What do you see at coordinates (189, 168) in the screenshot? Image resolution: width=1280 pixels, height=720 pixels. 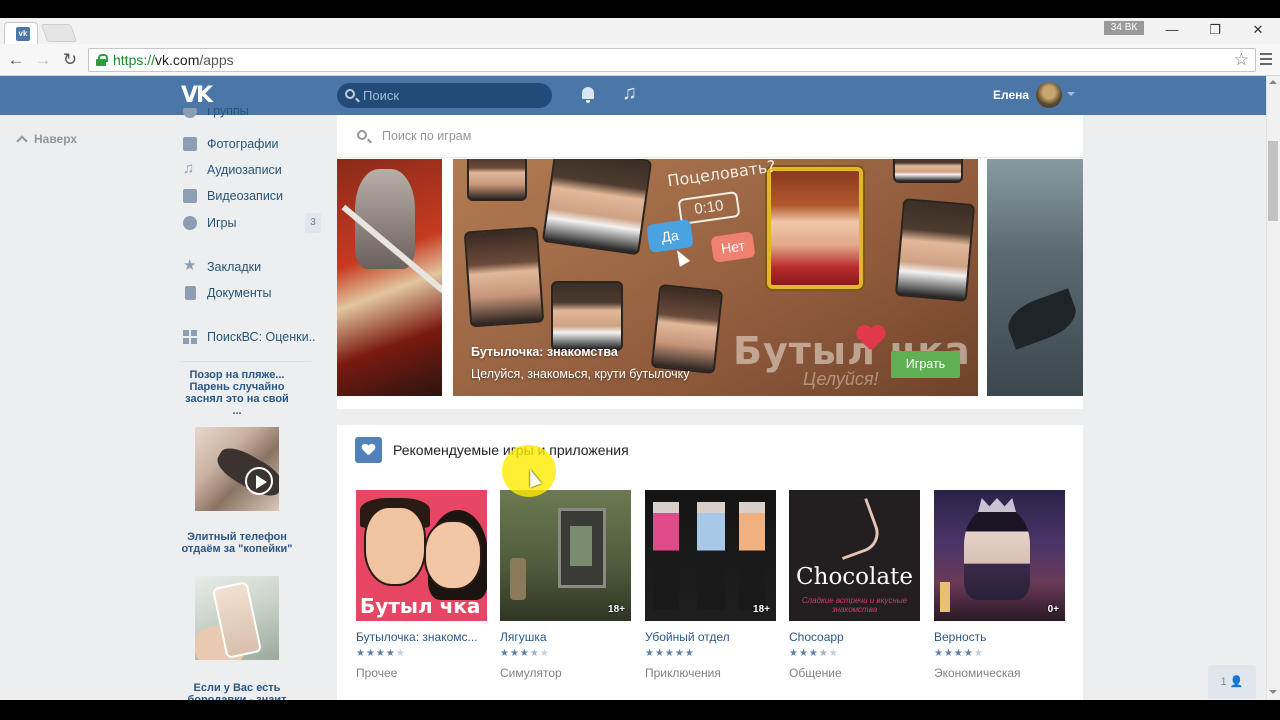 I see `music-icon: ♫` at bounding box center [189, 168].